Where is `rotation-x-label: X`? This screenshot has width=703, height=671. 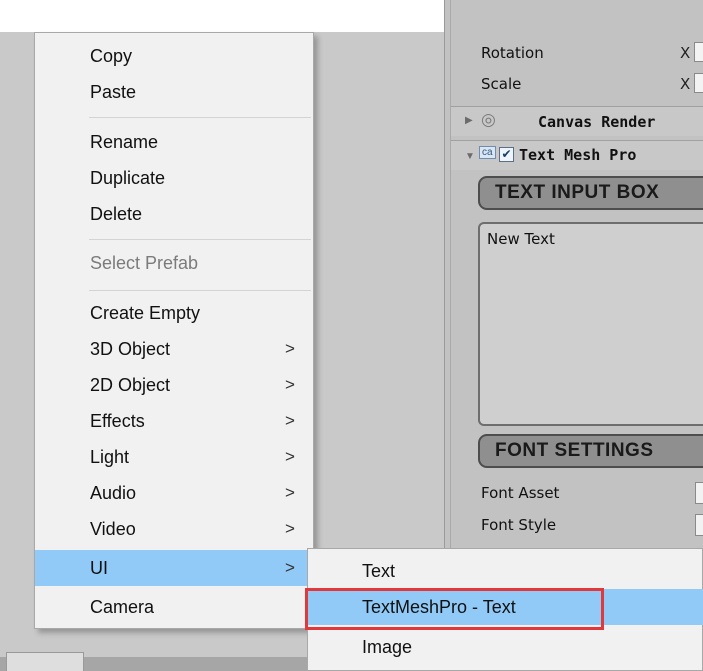
rotation-x-label: X is located at coordinates (685, 53).